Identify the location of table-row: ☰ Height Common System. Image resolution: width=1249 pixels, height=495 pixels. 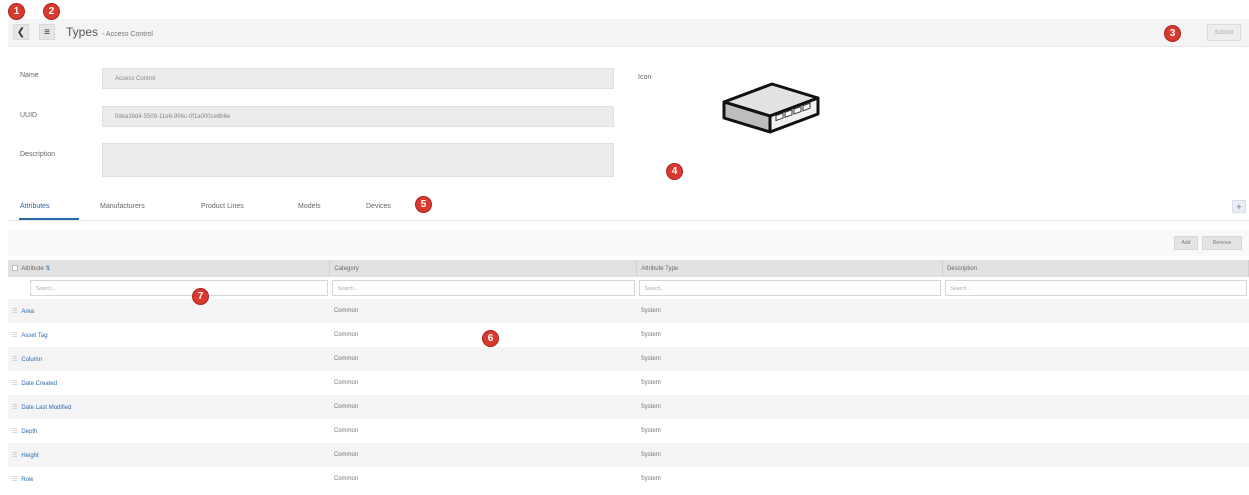
(628, 455).